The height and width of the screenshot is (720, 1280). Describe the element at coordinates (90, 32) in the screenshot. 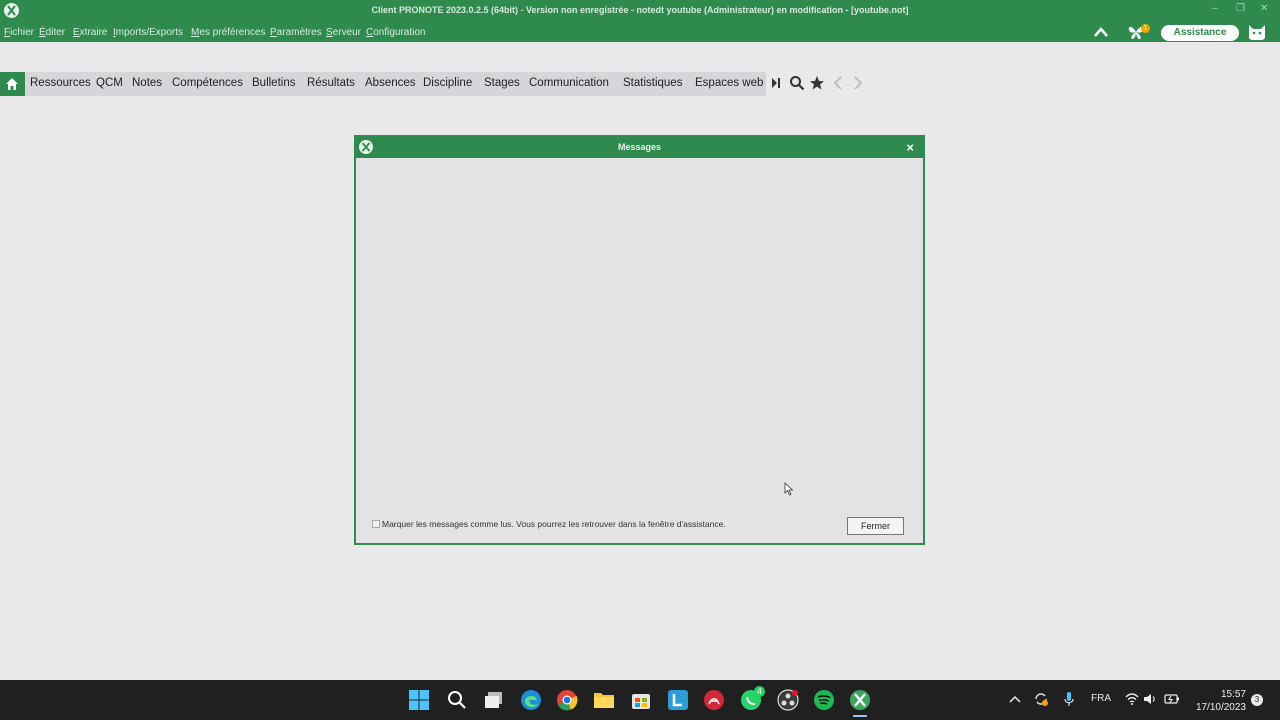

I see `menu-extraire: Extraire` at that location.